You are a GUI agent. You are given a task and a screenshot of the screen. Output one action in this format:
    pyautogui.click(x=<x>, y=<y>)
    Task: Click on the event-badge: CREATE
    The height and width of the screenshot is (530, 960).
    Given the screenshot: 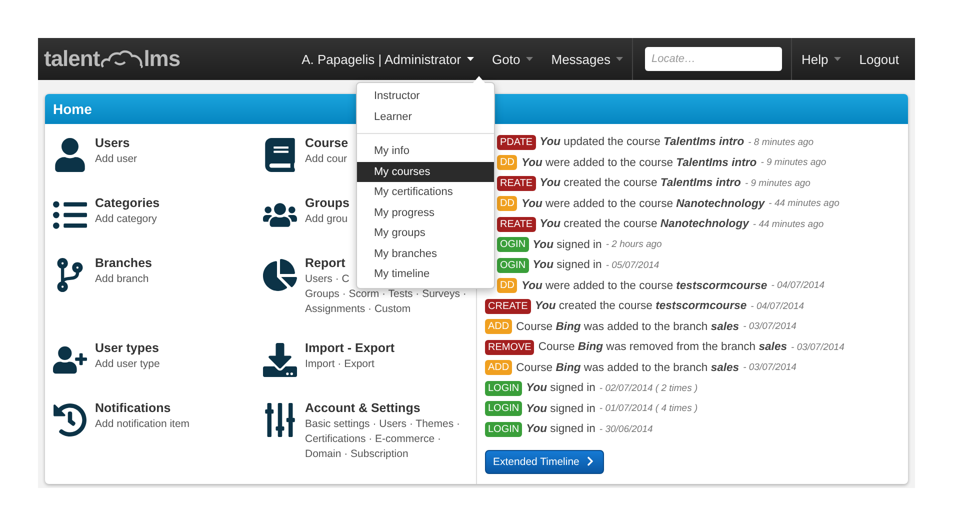 What is the action you would take?
    pyautogui.click(x=508, y=306)
    